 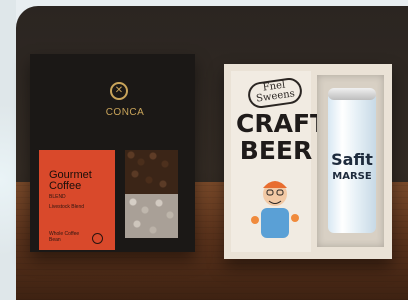 I want to click on beer-can-lid, so click(x=352, y=94).